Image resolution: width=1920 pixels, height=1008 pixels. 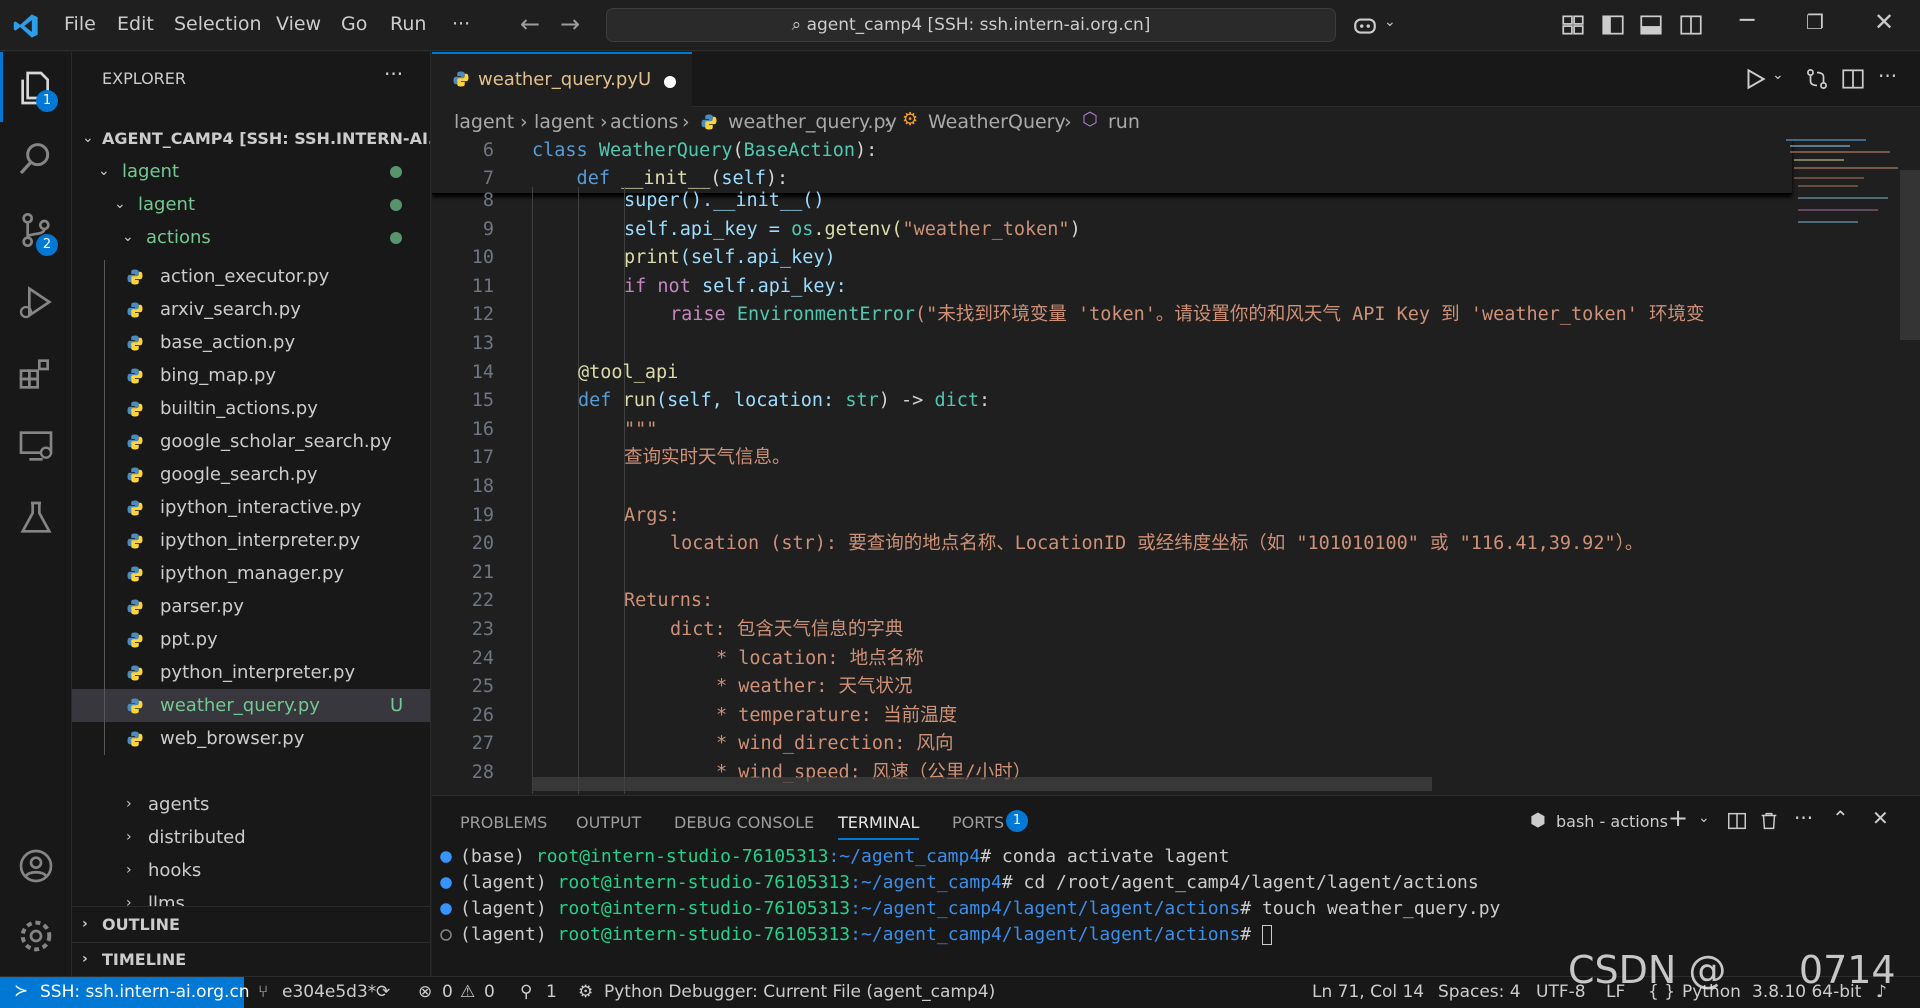 What do you see at coordinates (80, 24) in the screenshot?
I see `menu-file: File` at bounding box center [80, 24].